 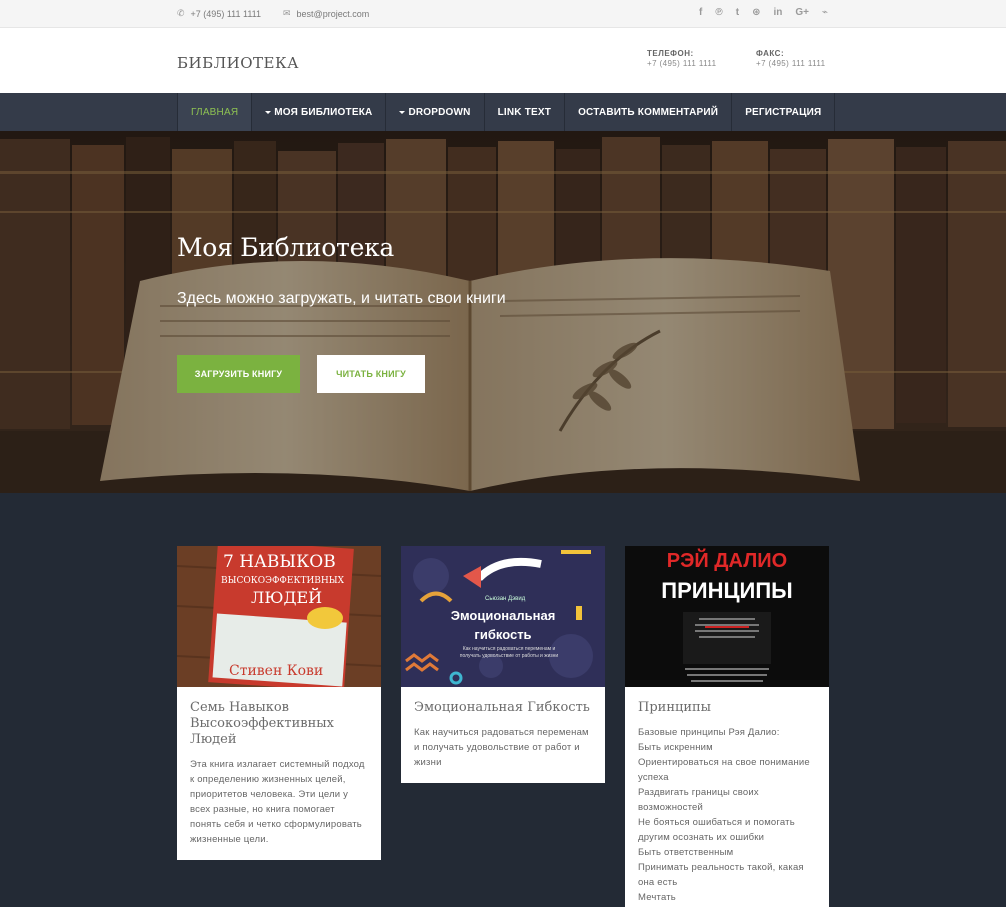 I want to click on principle-line: Мечтать, so click(x=657, y=897).